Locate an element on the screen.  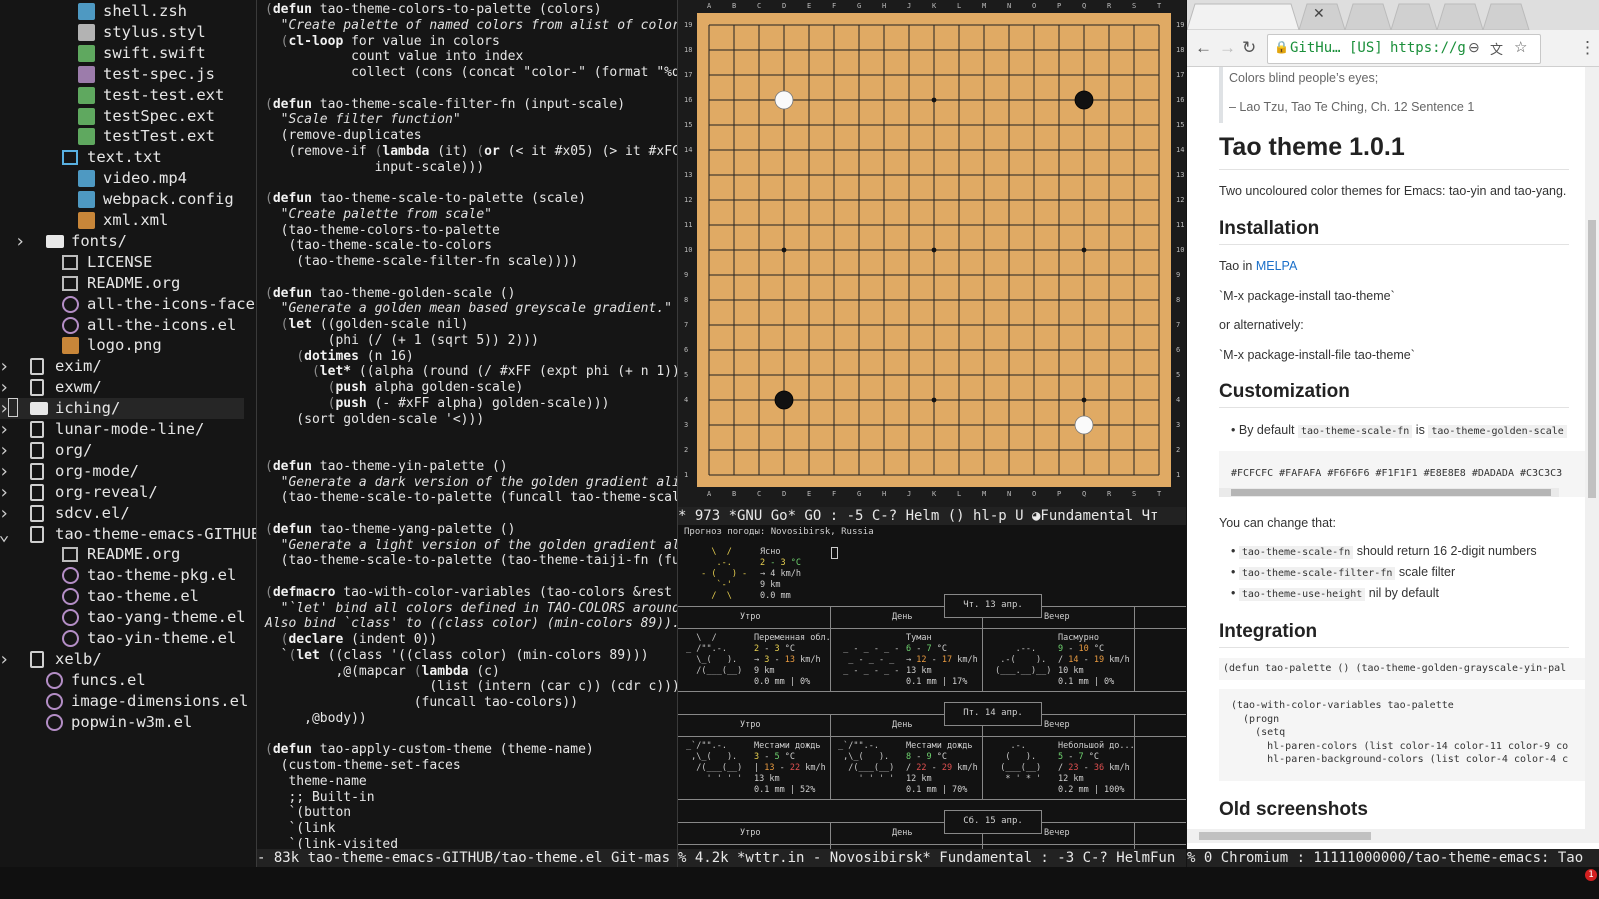
close-tab-icon: ✕ is located at coordinates (1319, 13).